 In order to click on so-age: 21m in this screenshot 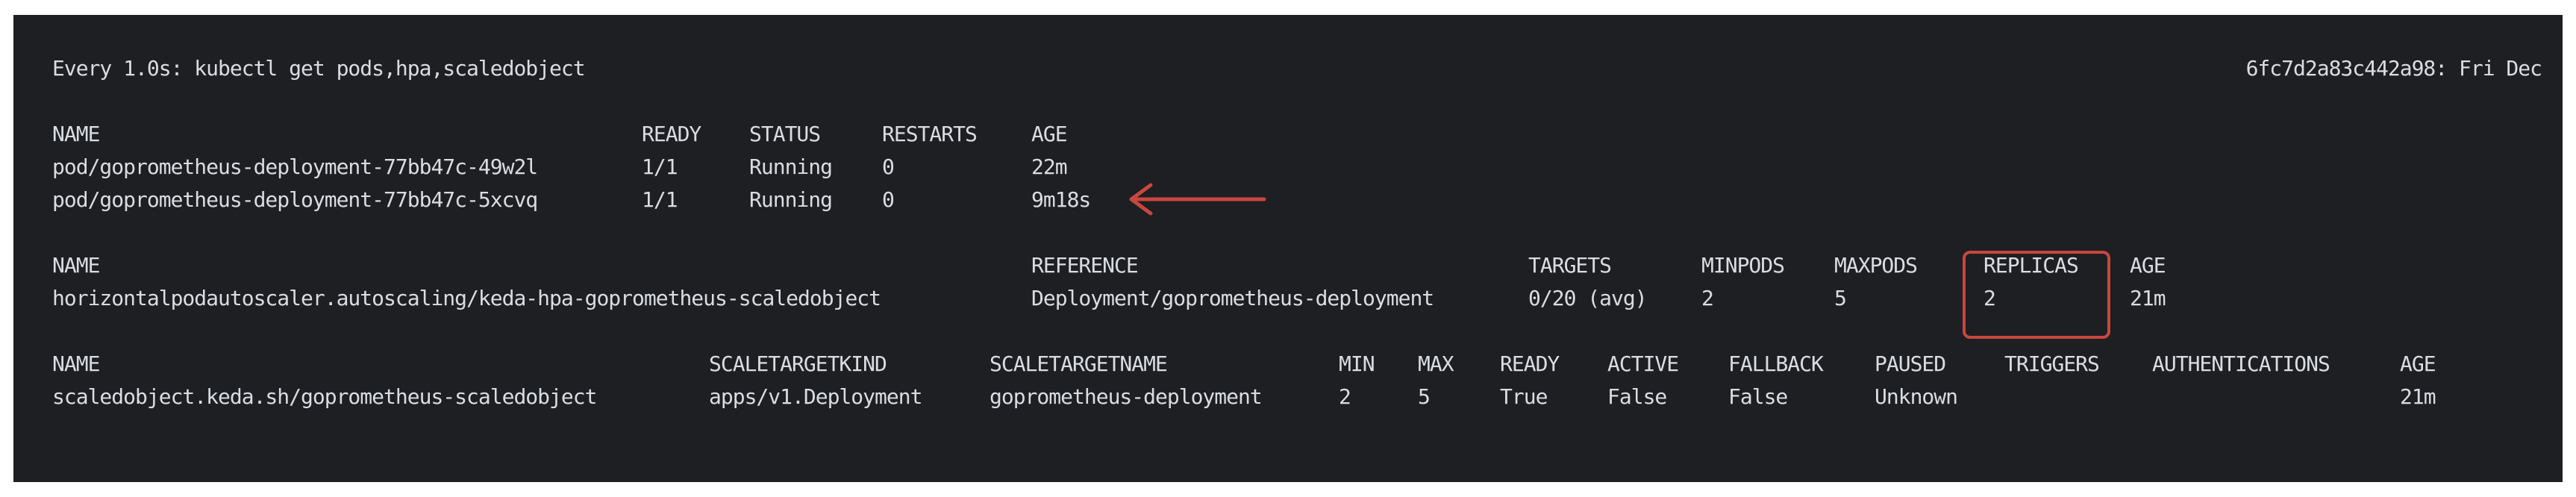, I will do `click(2418, 396)`.